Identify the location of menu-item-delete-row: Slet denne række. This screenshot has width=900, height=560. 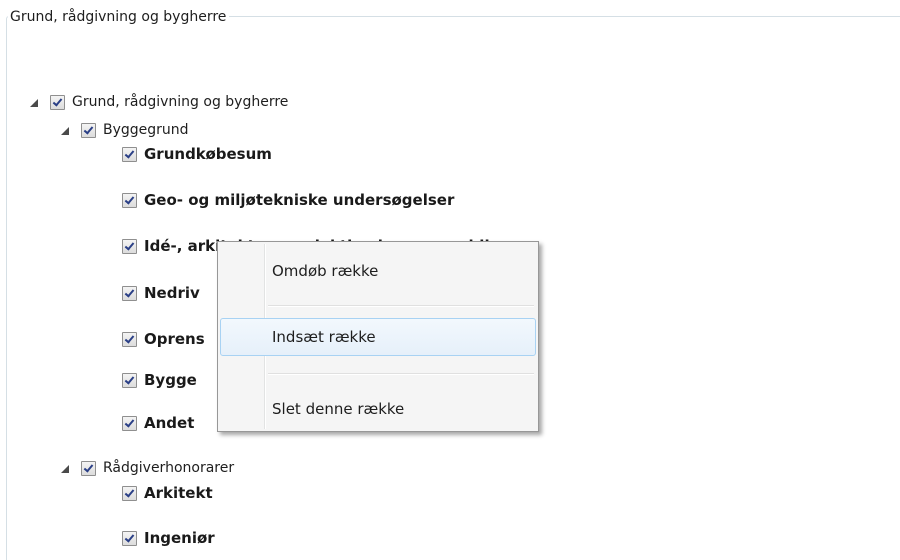
(378, 409).